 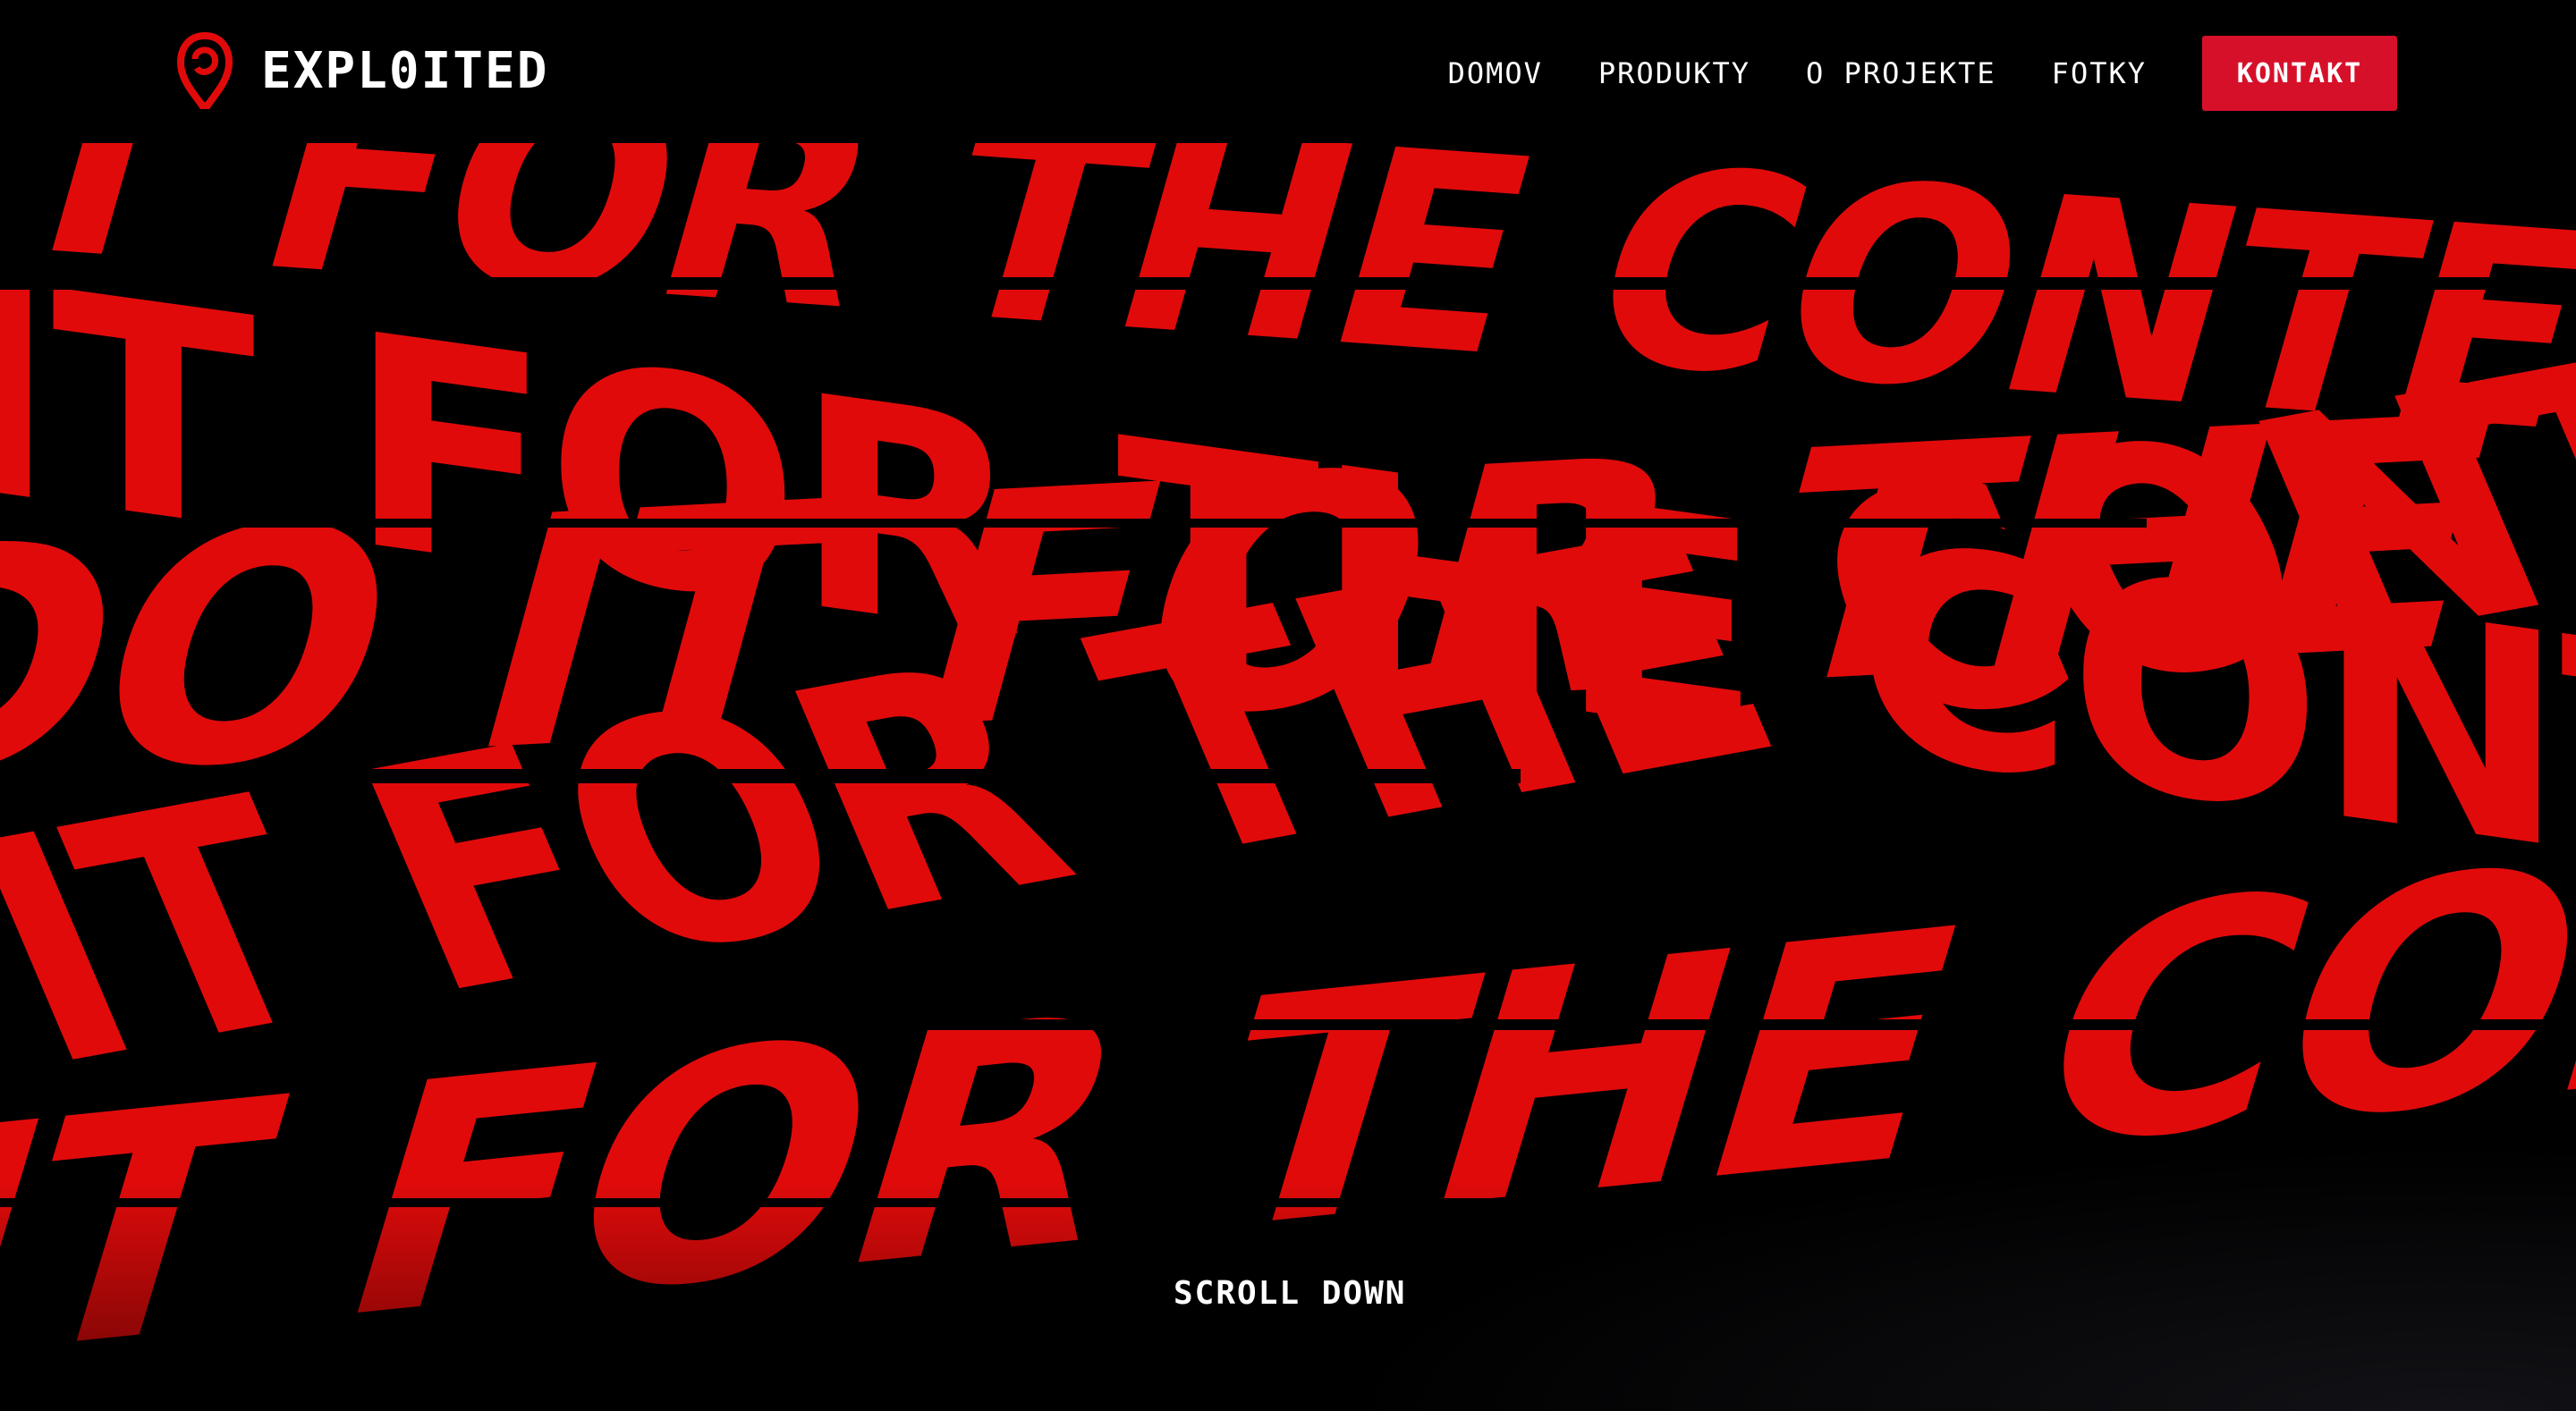 What do you see at coordinates (1901, 73) in the screenshot?
I see `nav-item-o-projekte: O PROJEKTE` at bounding box center [1901, 73].